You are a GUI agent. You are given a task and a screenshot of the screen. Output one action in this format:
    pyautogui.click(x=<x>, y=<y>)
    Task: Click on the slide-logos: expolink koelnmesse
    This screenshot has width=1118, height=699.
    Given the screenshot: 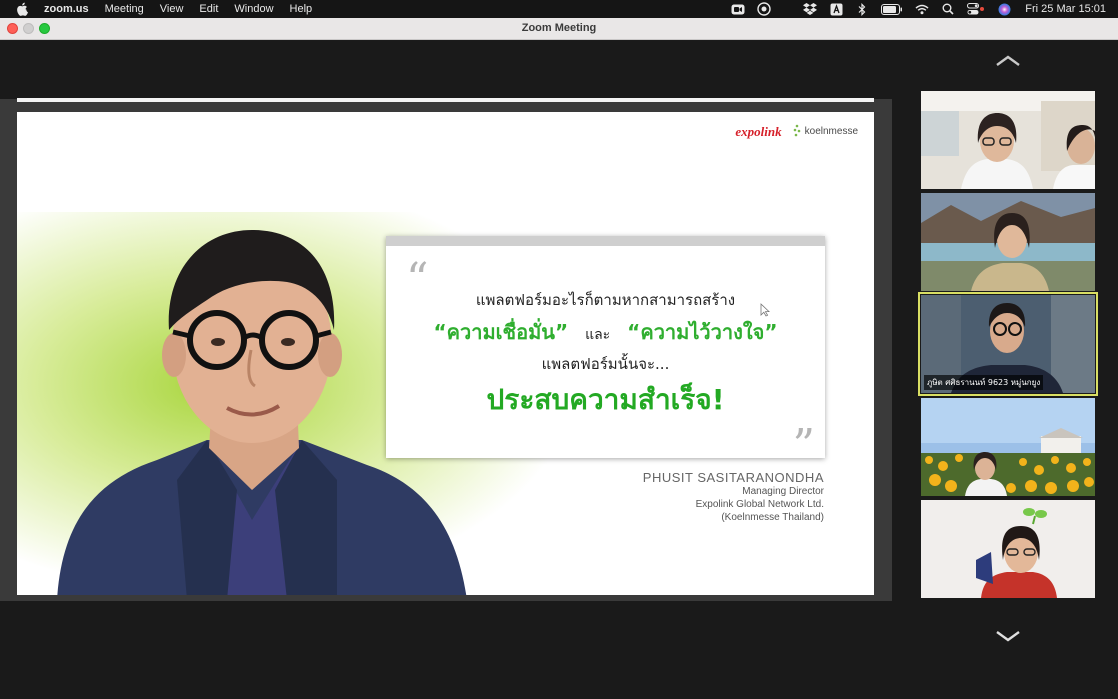 What is the action you would take?
    pyautogui.click(x=796, y=132)
    